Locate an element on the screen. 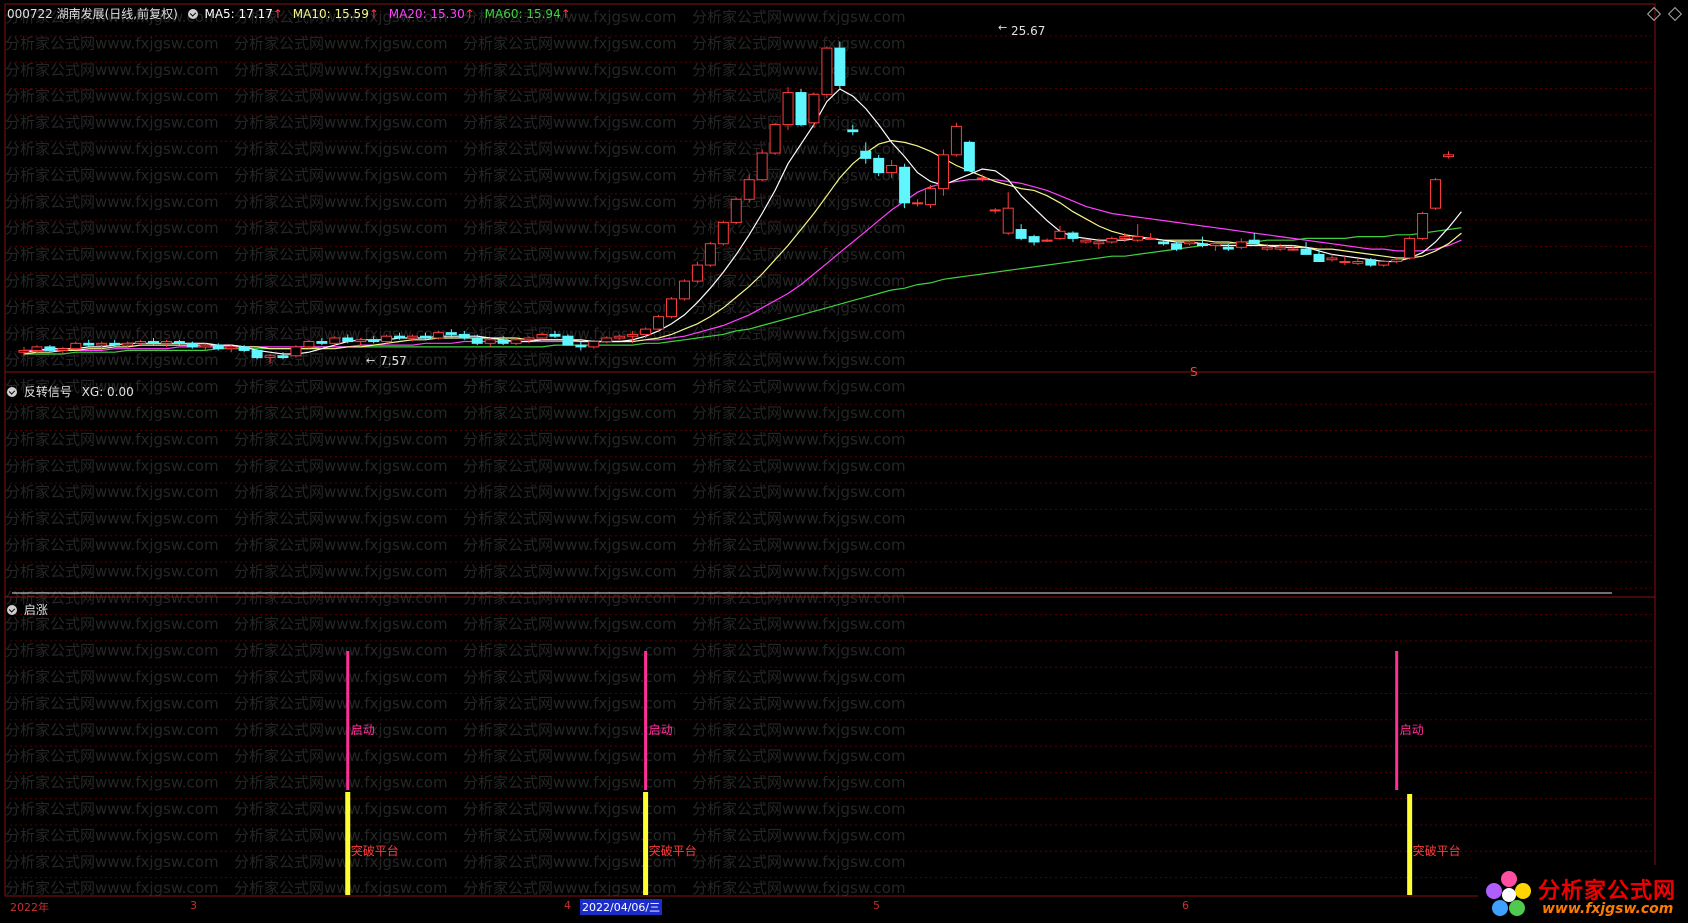  reversal-pane-header: 反转信号 XG: 0.00 is located at coordinates (70, 391).